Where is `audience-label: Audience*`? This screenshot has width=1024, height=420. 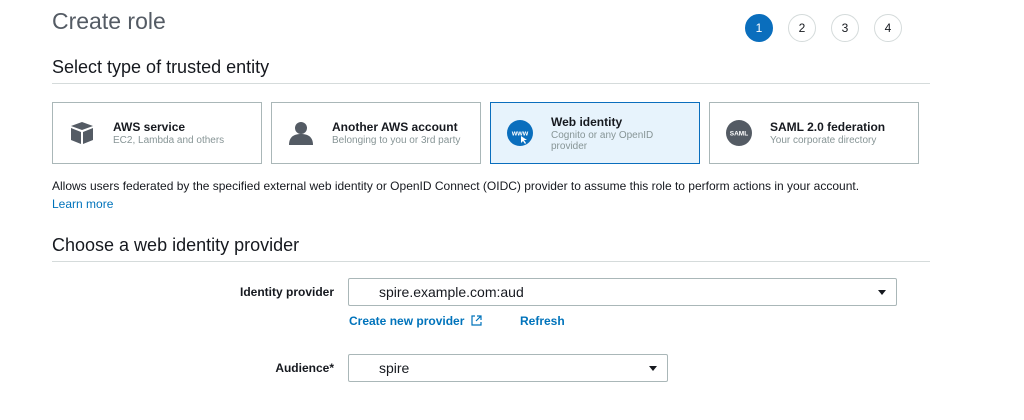
audience-label: Audience* is located at coordinates (304, 368).